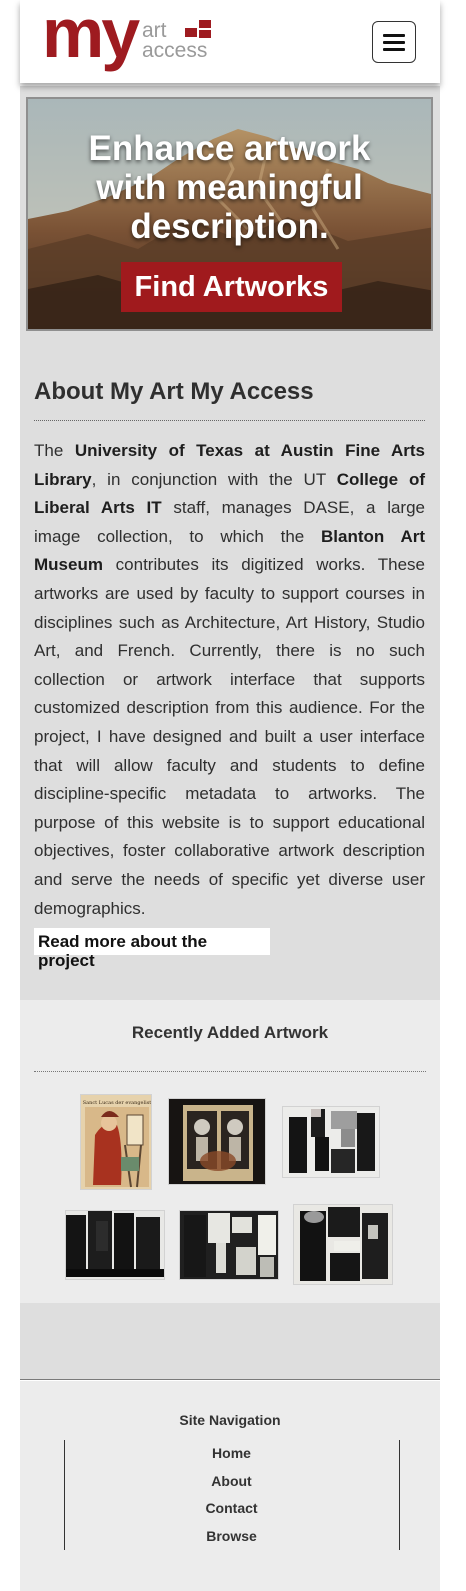  What do you see at coordinates (230, 1379) in the screenshot?
I see `footer-divider` at bounding box center [230, 1379].